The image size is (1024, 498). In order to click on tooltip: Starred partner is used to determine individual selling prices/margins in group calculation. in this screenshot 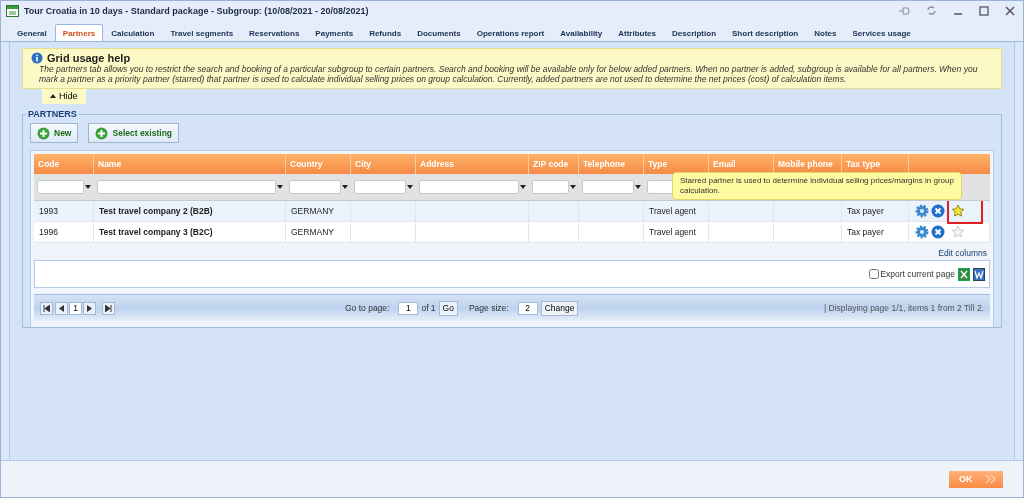, I will do `click(817, 186)`.